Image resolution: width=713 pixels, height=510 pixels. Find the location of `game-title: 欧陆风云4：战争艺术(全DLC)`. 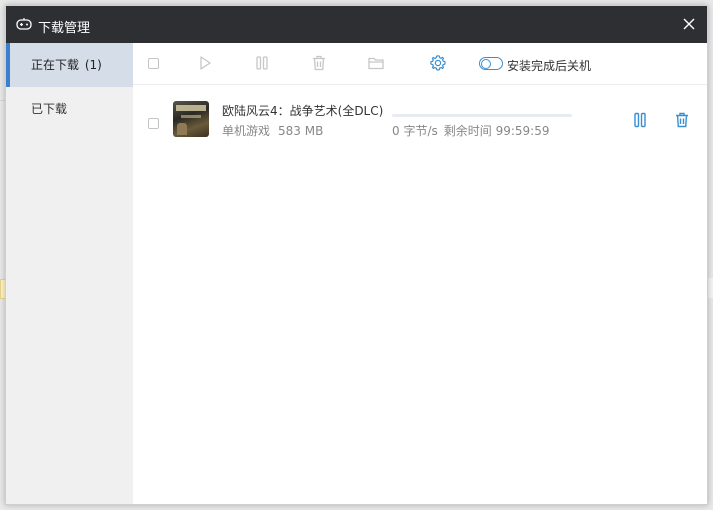

game-title: 欧陆风云4：战争艺术(全DLC) is located at coordinates (303, 111).